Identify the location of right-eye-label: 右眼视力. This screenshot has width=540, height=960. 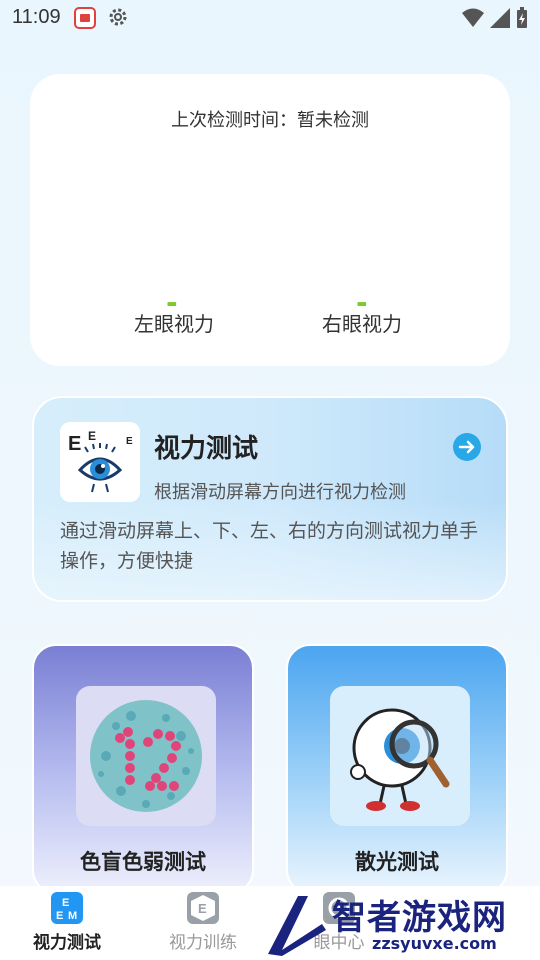
(362, 324).